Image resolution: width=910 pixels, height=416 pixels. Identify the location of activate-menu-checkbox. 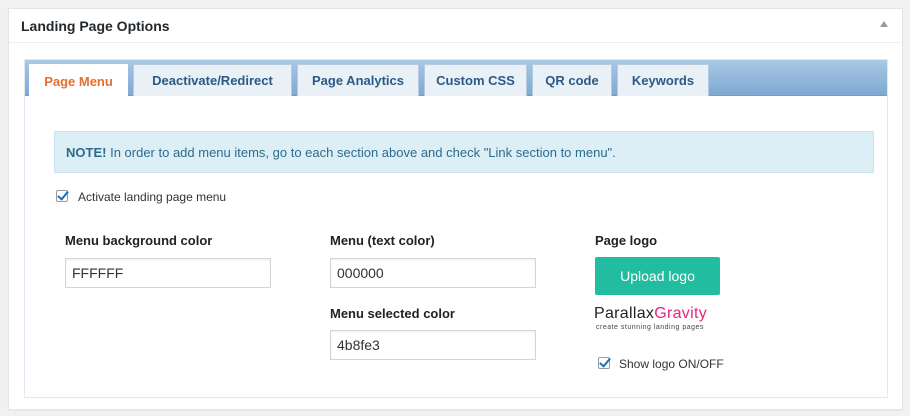
(62, 196).